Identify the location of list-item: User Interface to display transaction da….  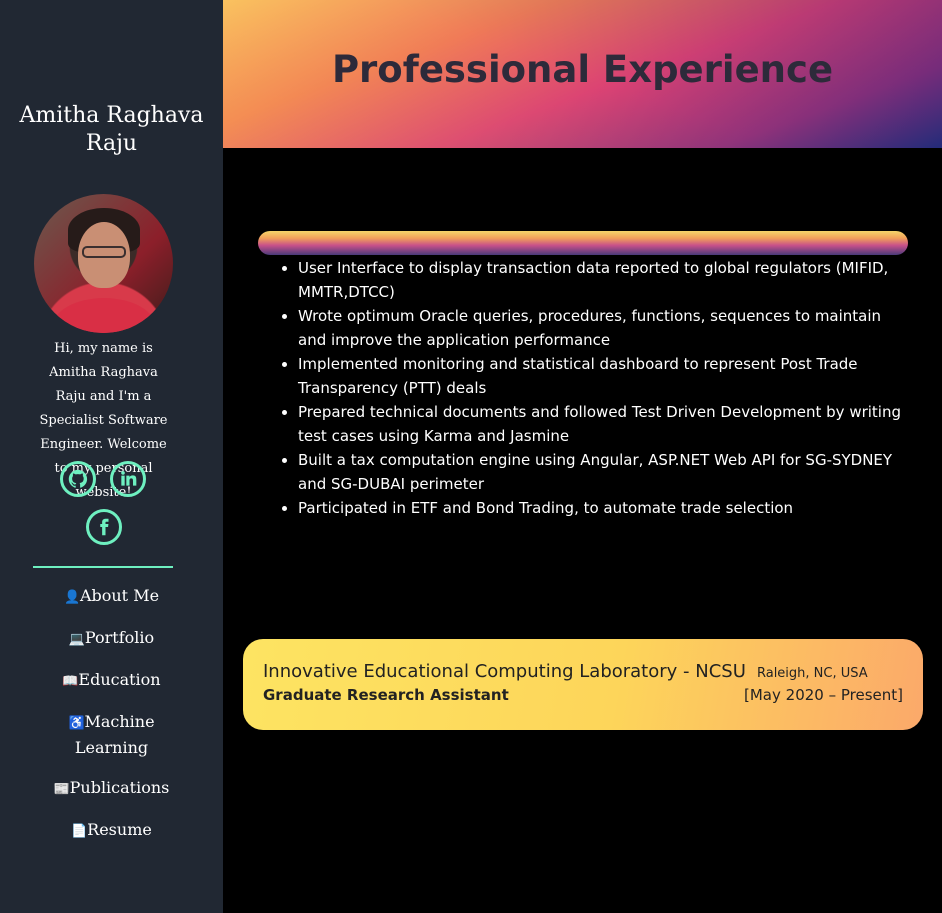
(603, 280).